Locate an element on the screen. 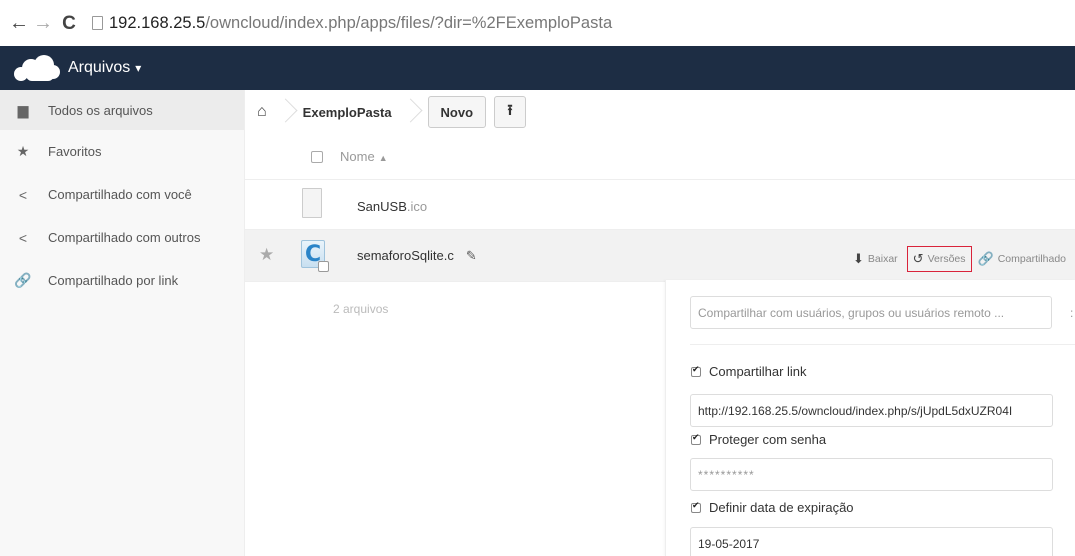  password-protect-toggle: Proteger com senha is located at coordinates (758, 439).